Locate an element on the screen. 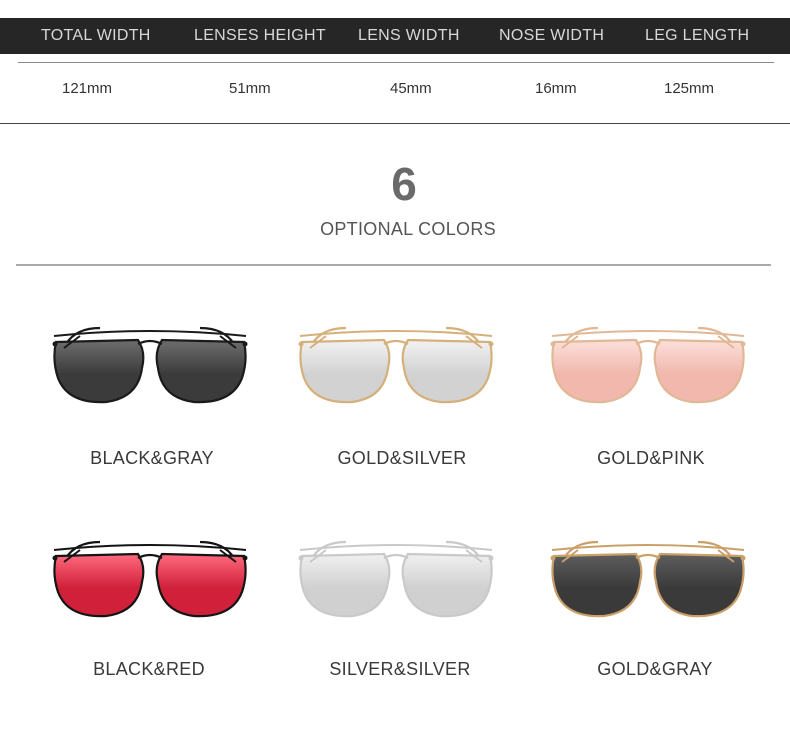 This screenshot has width=790, height=744. color-label-black-red: BLACK&RED is located at coordinates (149, 669).